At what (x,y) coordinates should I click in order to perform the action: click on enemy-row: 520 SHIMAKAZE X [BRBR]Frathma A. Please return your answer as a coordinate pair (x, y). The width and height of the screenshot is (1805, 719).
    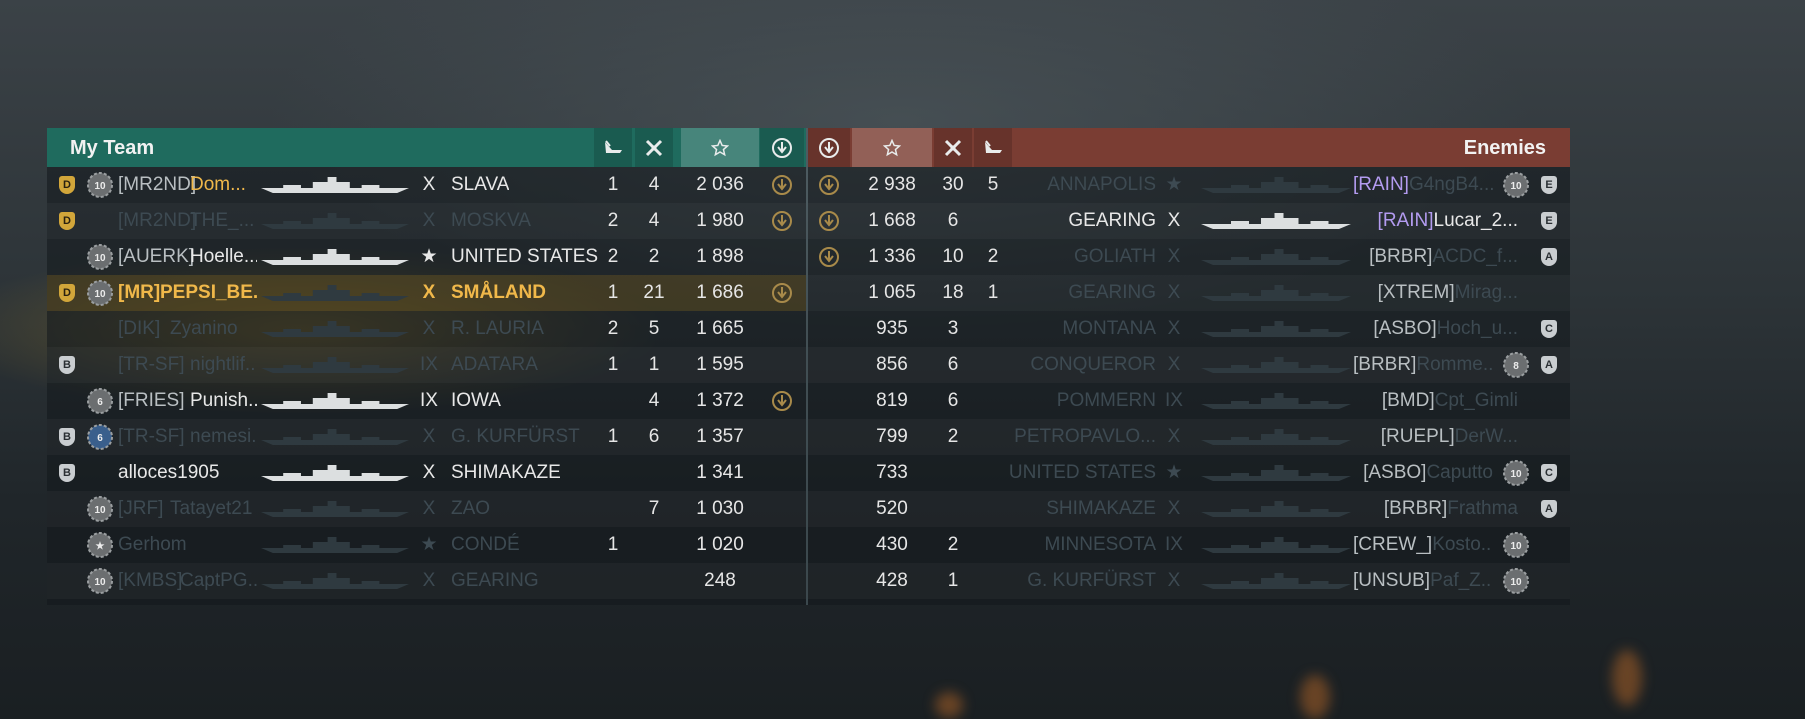
    Looking at the image, I should click on (1189, 509).